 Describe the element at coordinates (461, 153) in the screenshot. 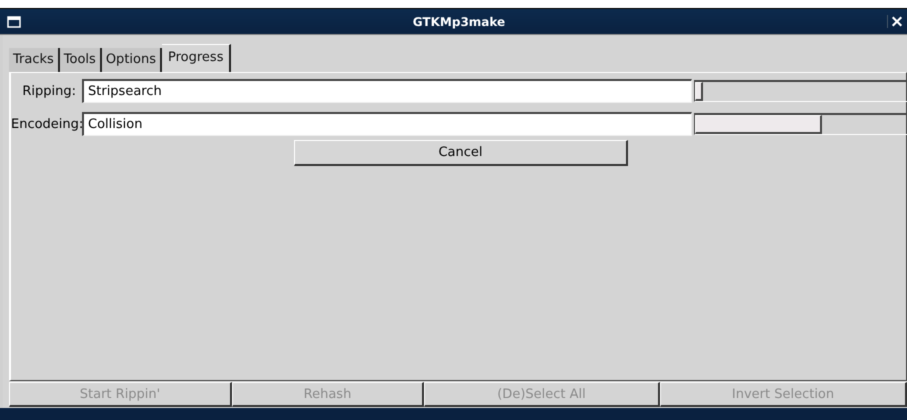

I see `cancel-button: Cancel` at that location.